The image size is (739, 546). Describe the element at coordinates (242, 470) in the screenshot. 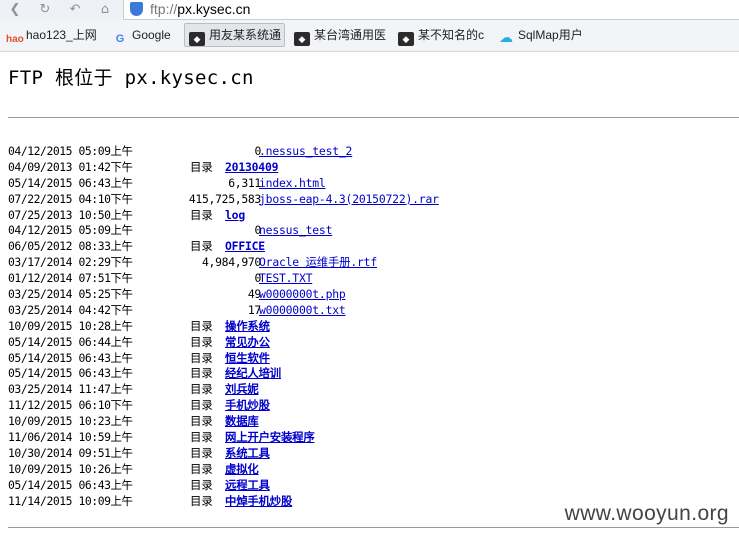

I see `directory-link: 虚拟化` at that location.